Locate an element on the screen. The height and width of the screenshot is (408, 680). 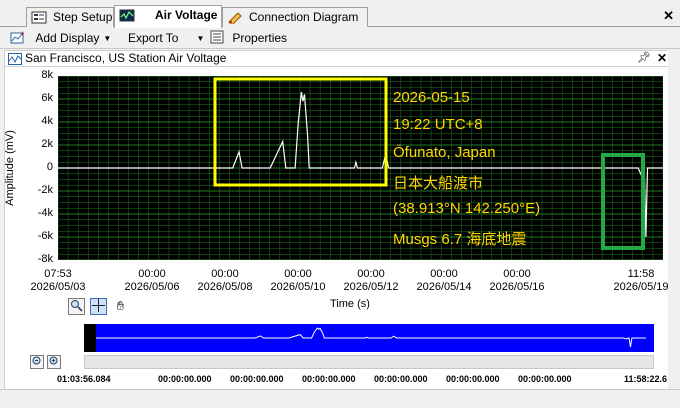
crosshair-tool-button is located at coordinates (98, 306).